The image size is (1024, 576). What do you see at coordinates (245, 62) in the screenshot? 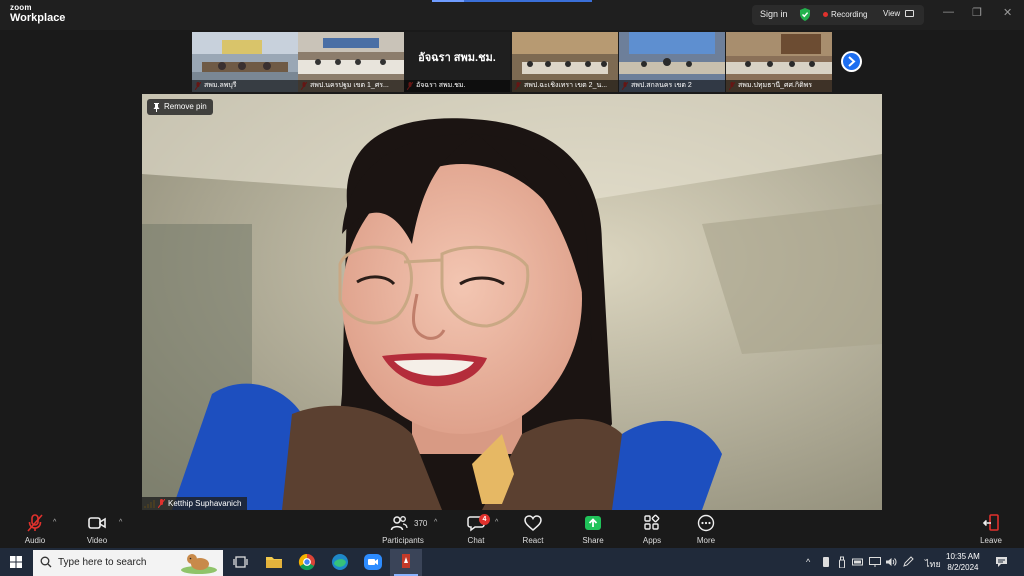
I see `thumbnail-tile: สพม.ลพบุรี` at bounding box center [245, 62].